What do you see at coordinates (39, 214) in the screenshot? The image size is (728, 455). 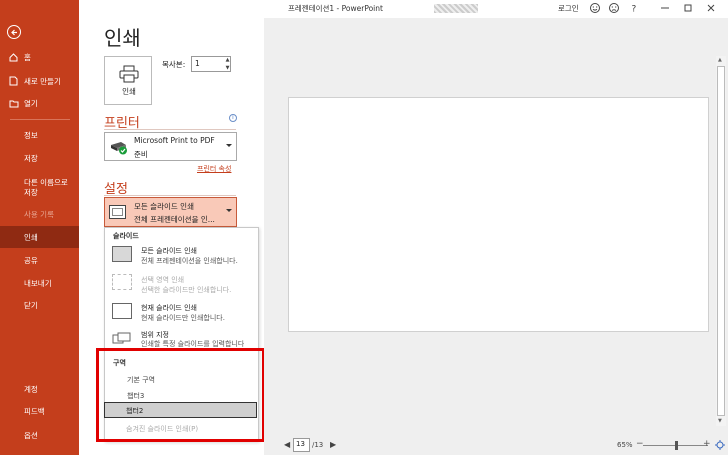 I see `sidebar-item-history: 사용 기록` at bounding box center [39, 214].